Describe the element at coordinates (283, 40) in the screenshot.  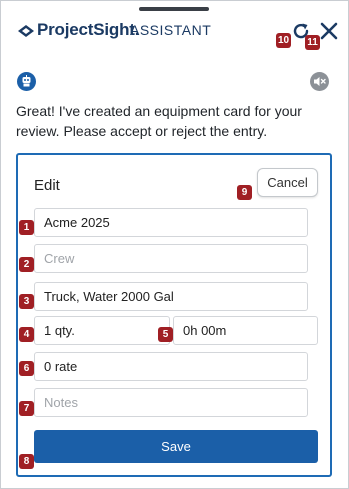
I see `annotation-badge: 10` at that location.